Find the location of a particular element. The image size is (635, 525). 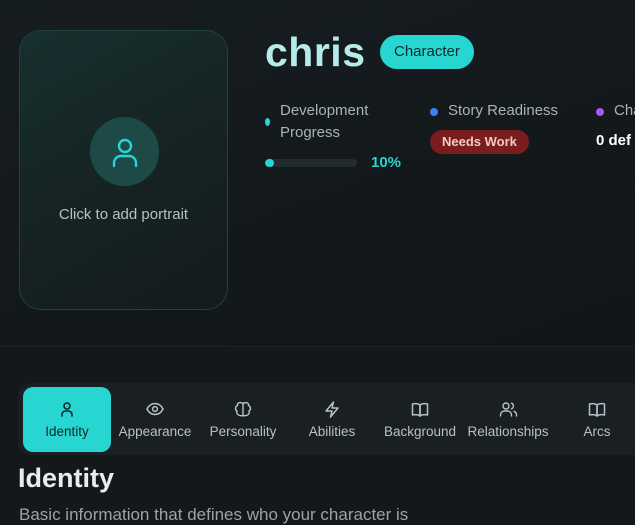

portrait-avatar is located at coordinates (124, 151).